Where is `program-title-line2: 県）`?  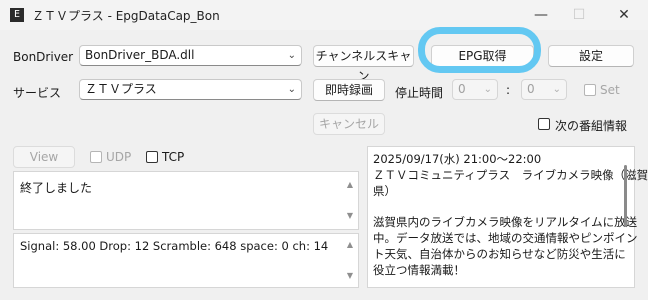
program-title-line2: 県） is located at coordinates (384, 191).